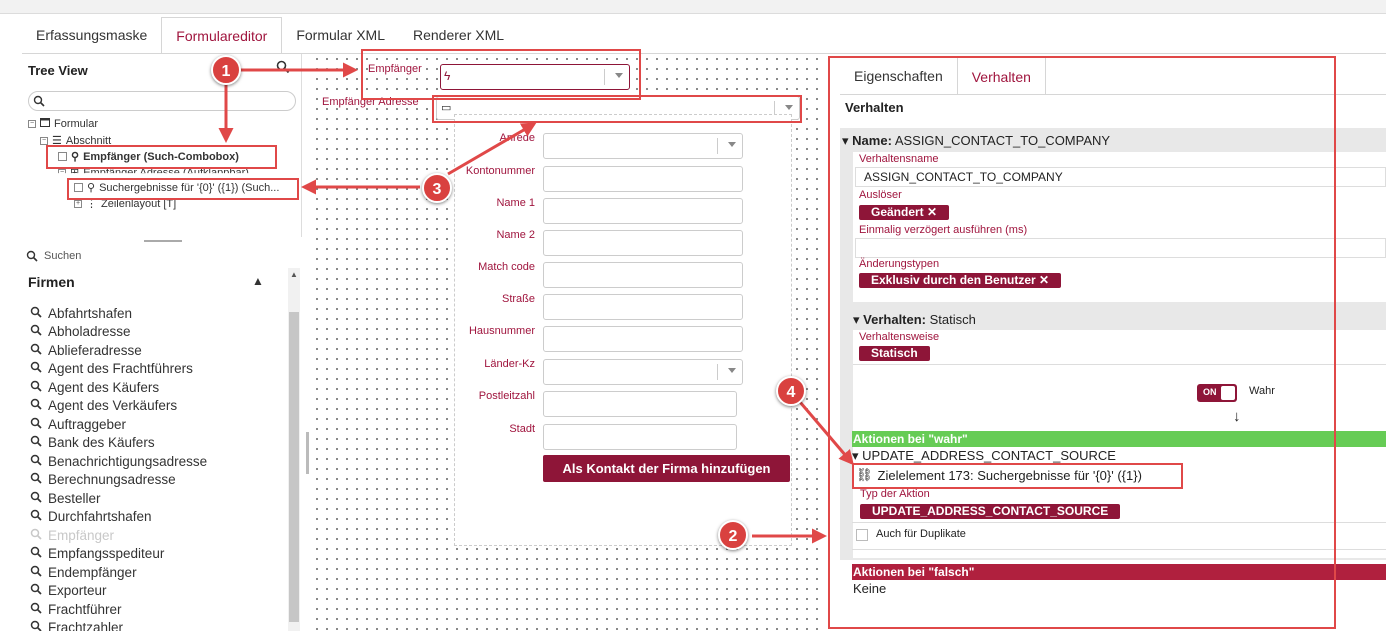 This screenshot has height=631, width=1386. I want to click on list-item: Agent des Verkäufers, so click(118, 406).